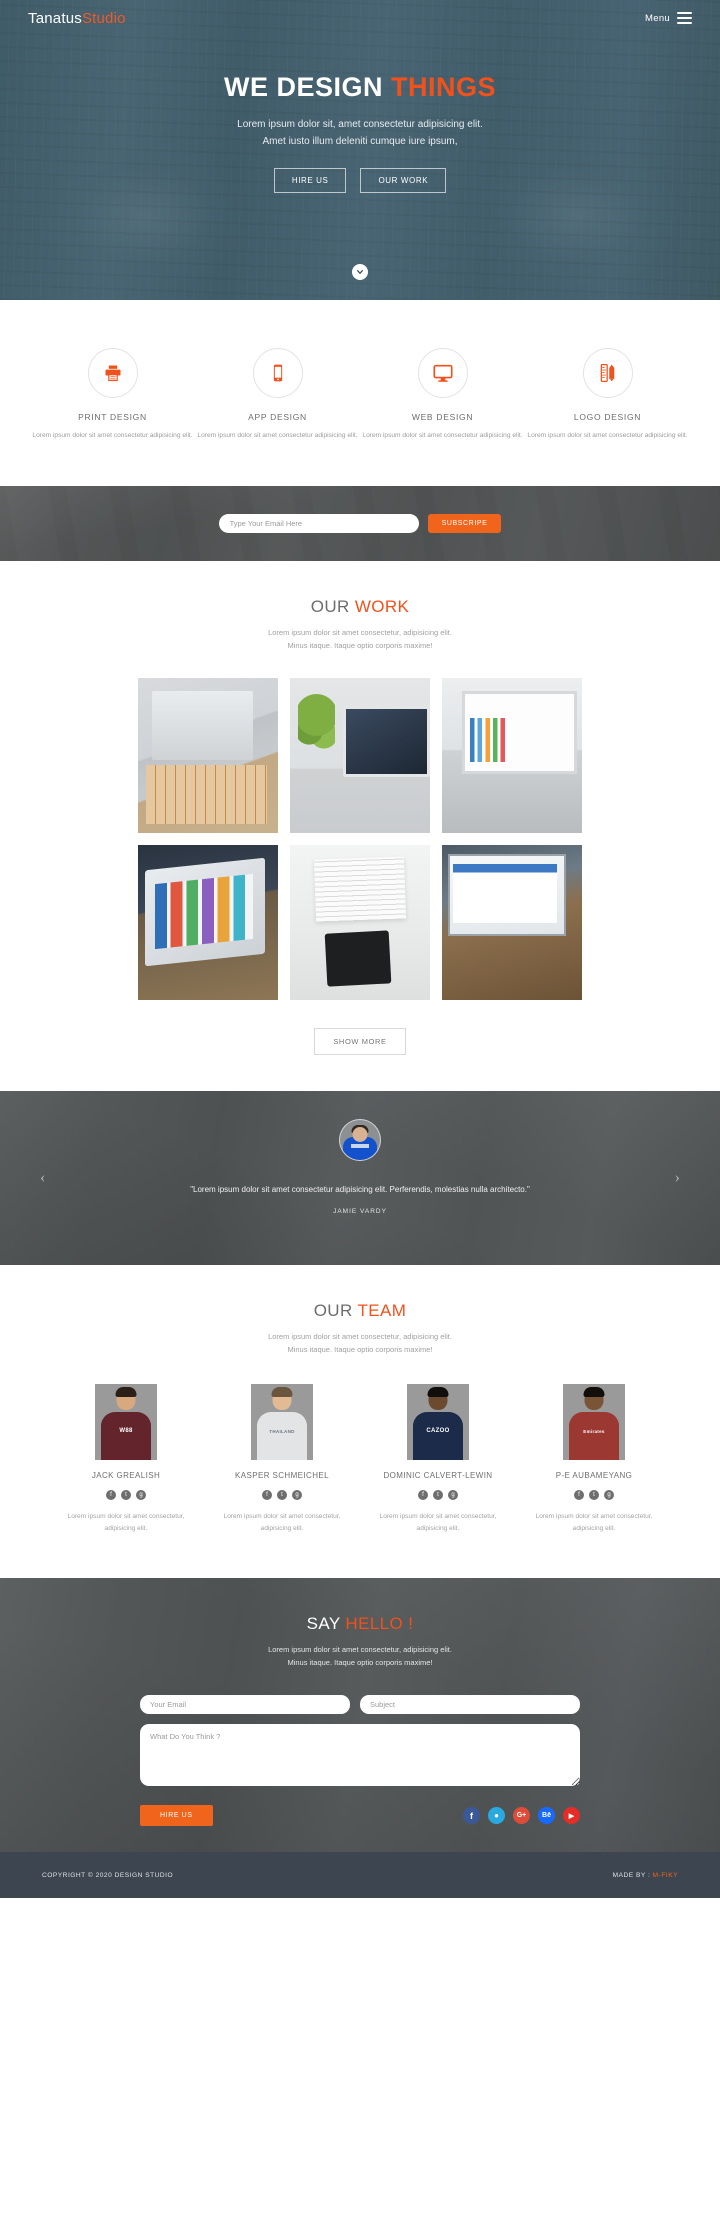 The height and width of the screenshot is (2221, 720). What do you see at coordinates (126, 1476) in the screenshot?
I see `team-member-name: JACK GREALISH` at bounding box center [126, 1476].